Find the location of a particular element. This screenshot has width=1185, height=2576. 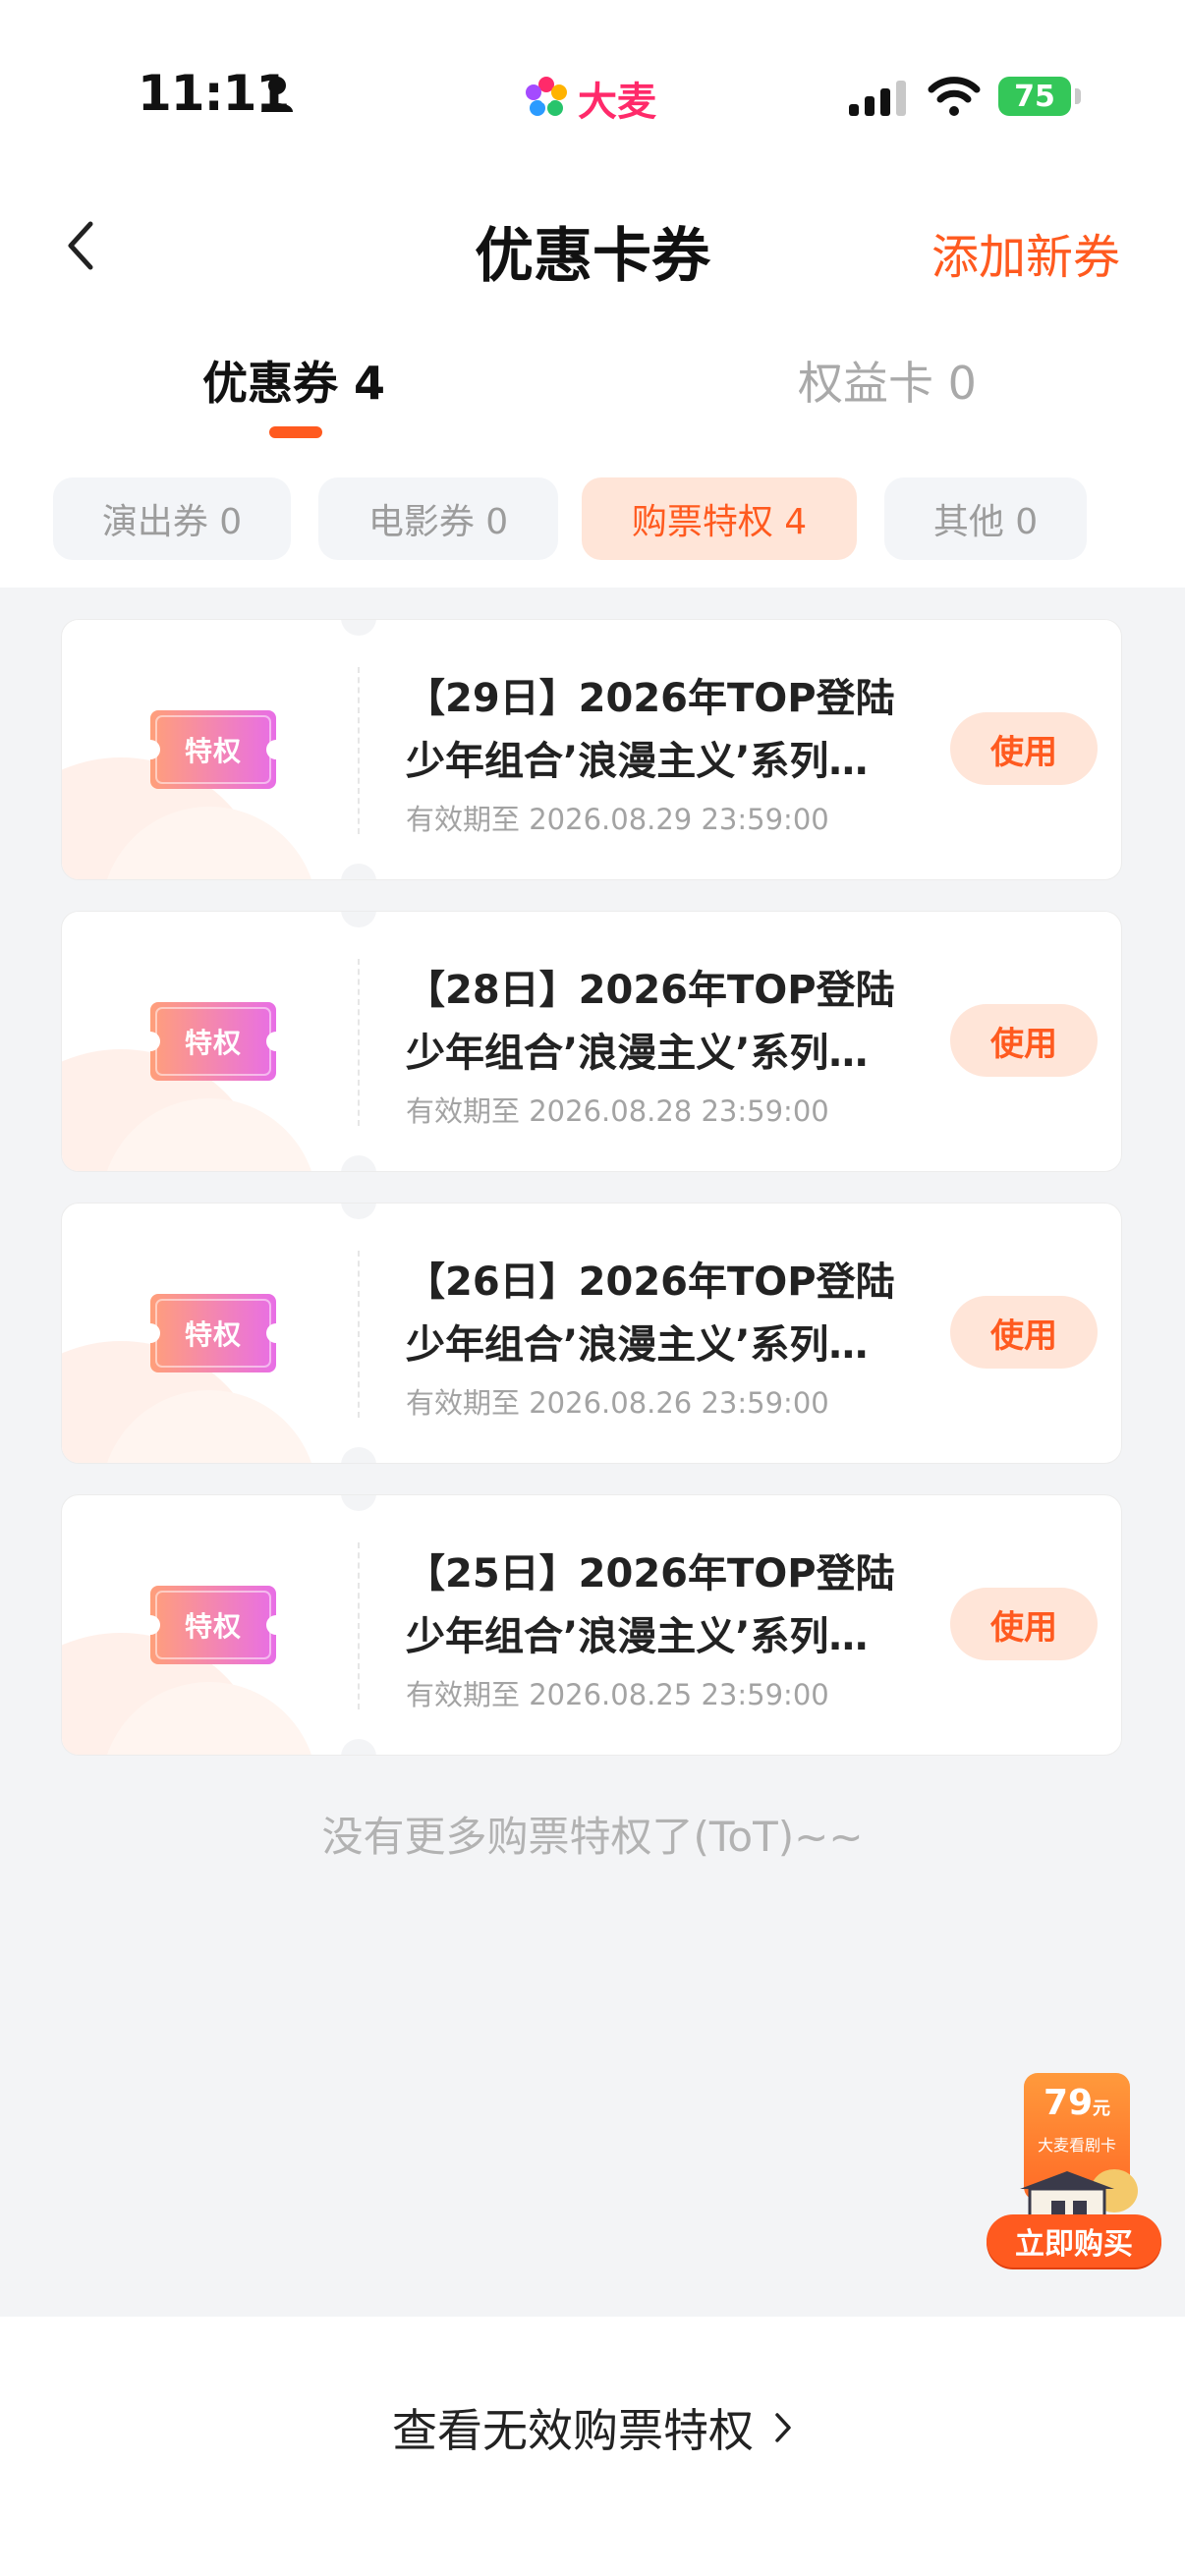

coupon-title-line: 【25日】2026年TOP登陆 is located at coordinates (651, 1573).